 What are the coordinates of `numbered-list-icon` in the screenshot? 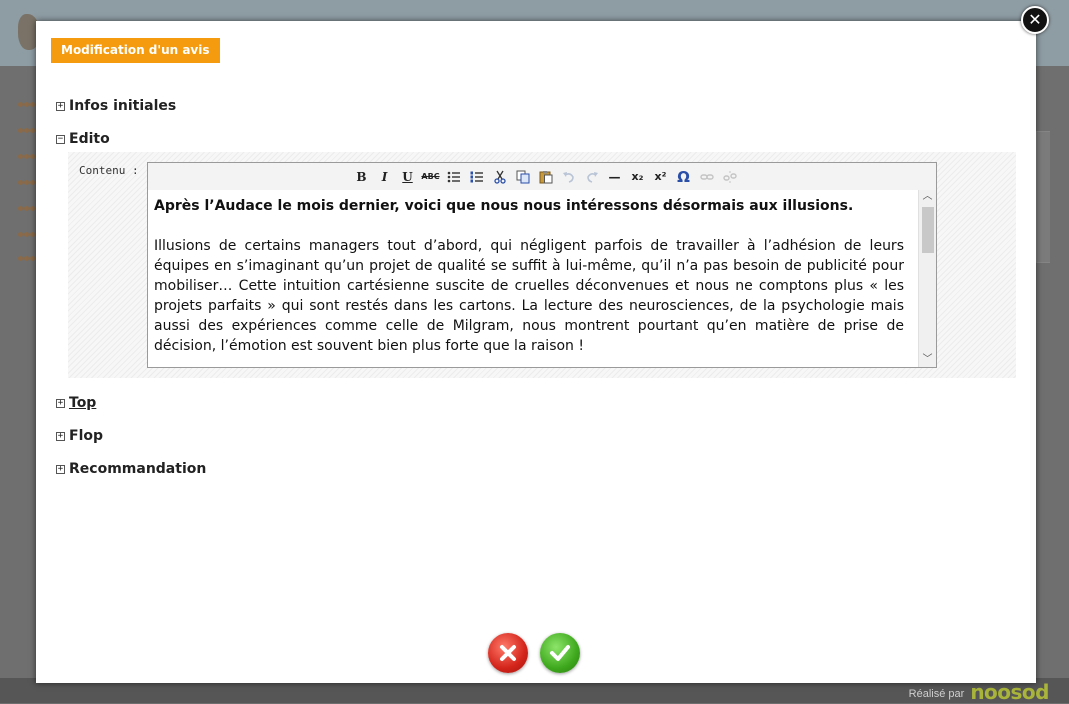 It's located at (476, 176).